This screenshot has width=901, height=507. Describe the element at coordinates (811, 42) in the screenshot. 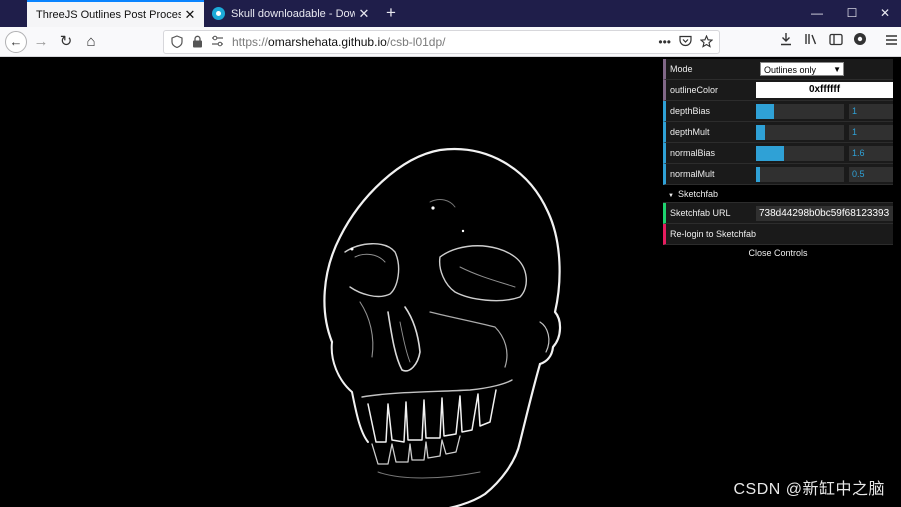

I see `library-icon` at that location.